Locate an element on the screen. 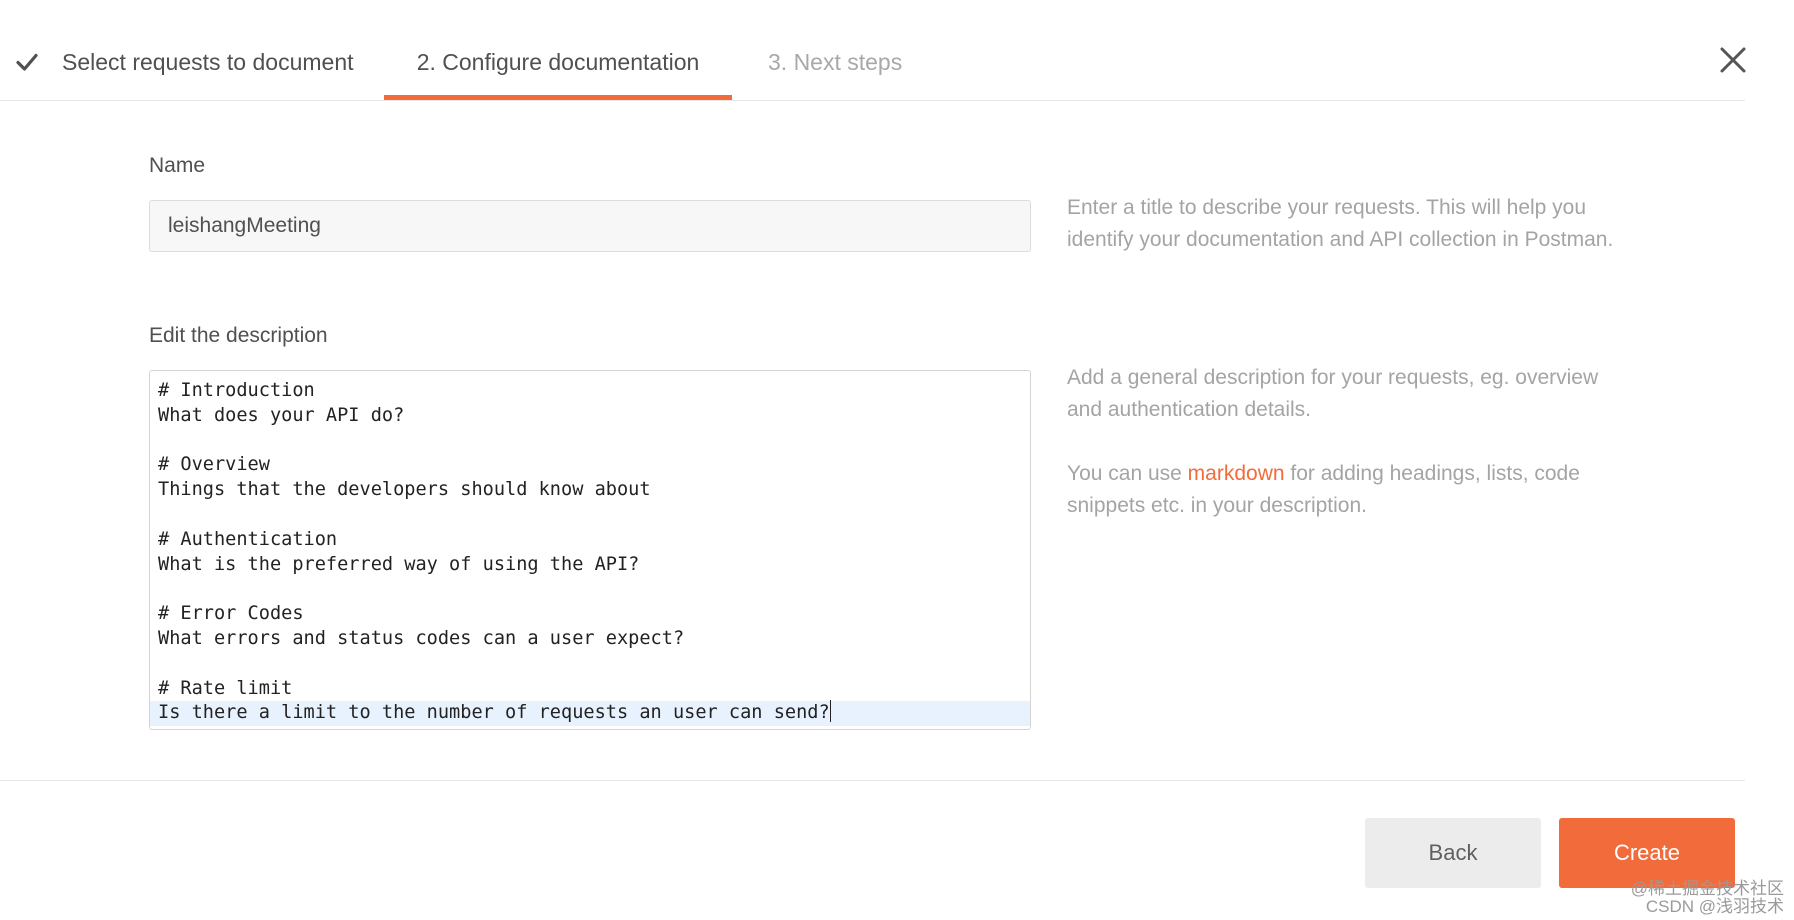 This screenshot has height=920, width=1794. close-icon is located at coordinates (1733, 60).